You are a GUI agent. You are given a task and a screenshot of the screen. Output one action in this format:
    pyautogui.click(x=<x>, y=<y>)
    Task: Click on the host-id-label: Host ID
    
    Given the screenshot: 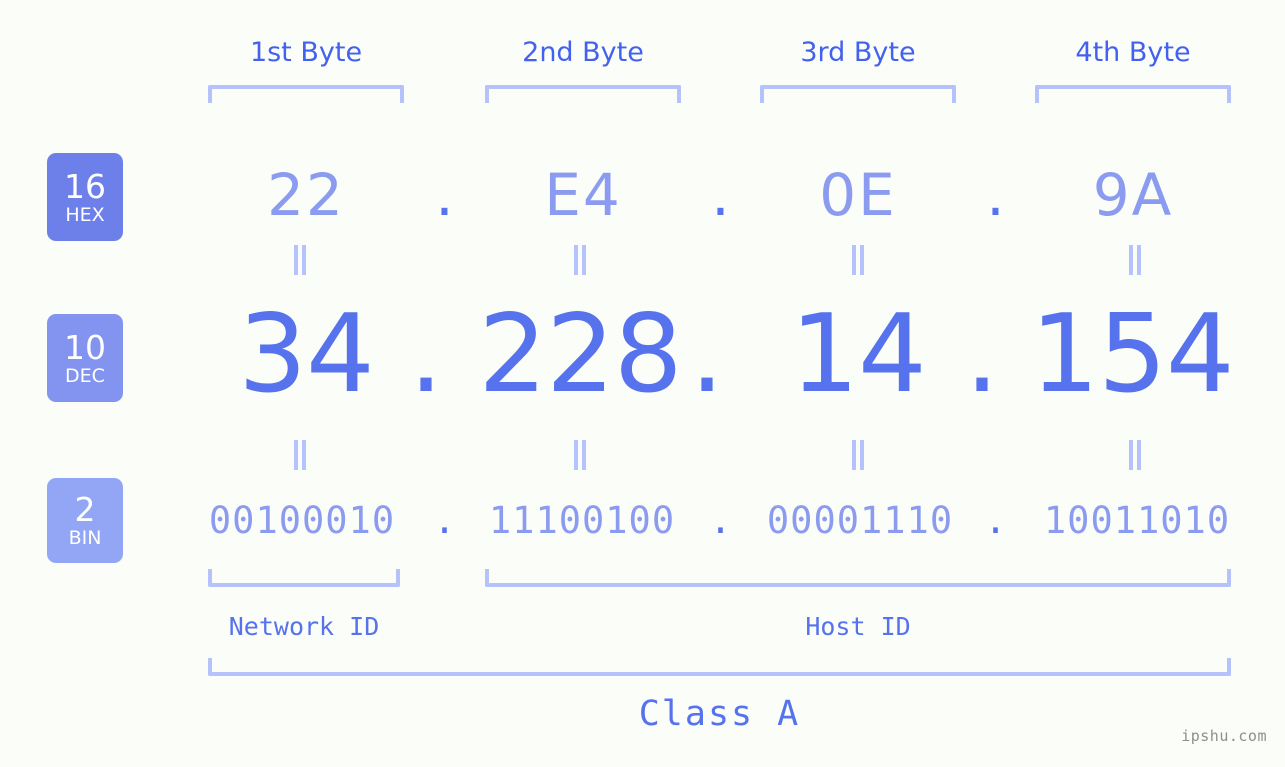 What is the action you would take?
    pyautogui.click(x=858, y=626)
    